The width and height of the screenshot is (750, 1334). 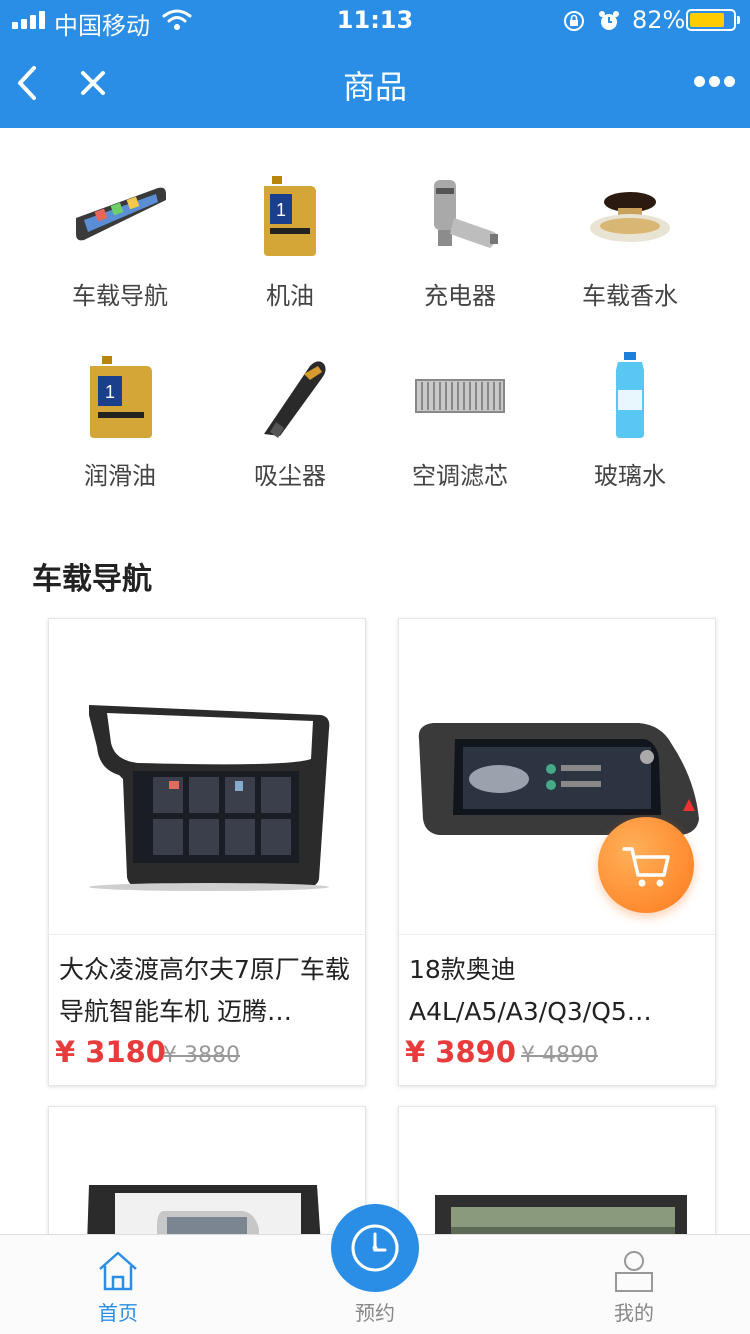 I want to click on booking-center-button, so click(x=375, y=1248).